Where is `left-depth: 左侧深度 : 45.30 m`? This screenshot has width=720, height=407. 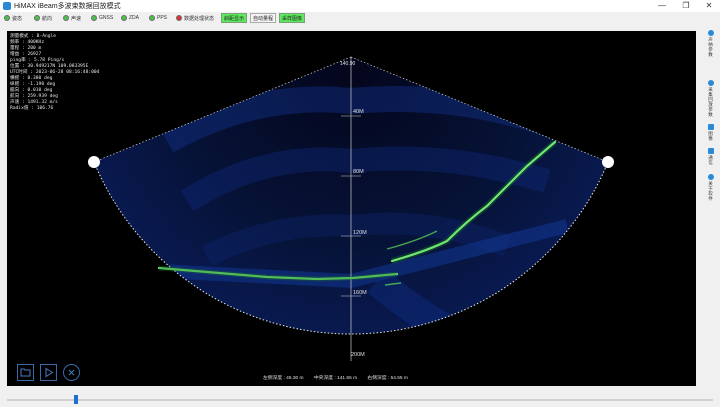 left-depth: 左侧深度 : 45.30 m is located at coordinates (283, 378).